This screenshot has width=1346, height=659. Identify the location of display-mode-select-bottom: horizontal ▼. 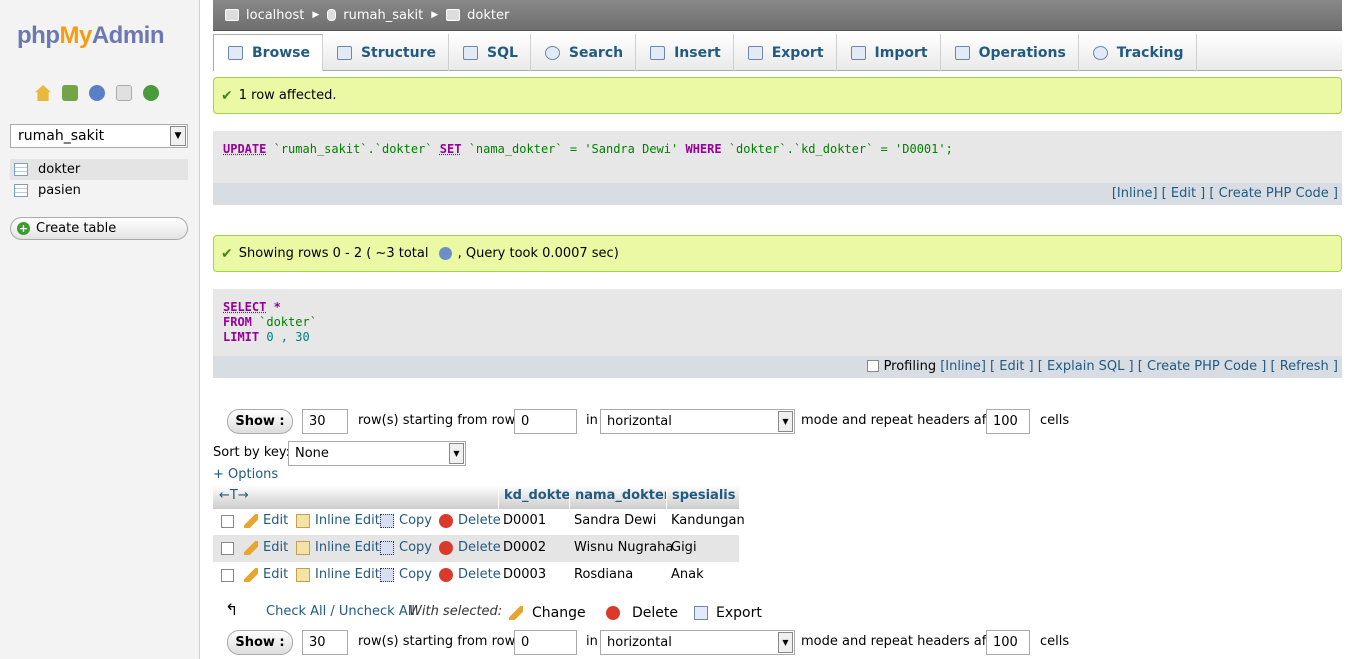
(697, 642).